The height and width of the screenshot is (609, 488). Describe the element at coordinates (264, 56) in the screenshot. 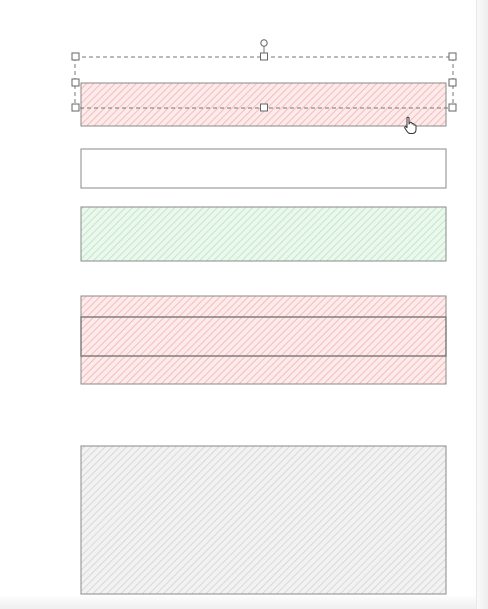

I see `resize-handle-top-center` at that location.